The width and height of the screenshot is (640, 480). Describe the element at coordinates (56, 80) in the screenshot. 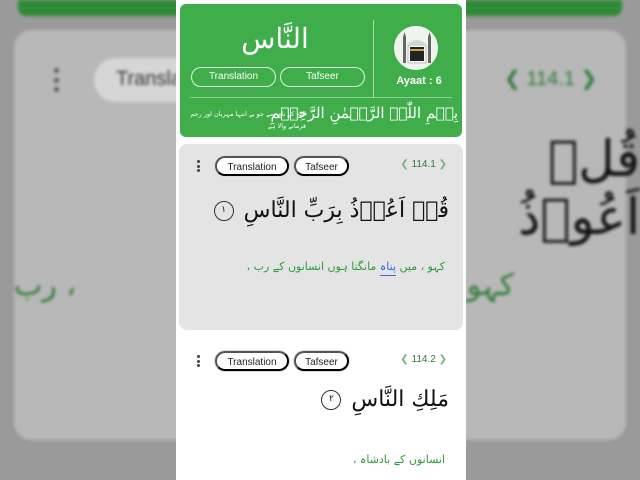

I see `bg-more-icon` at that location.